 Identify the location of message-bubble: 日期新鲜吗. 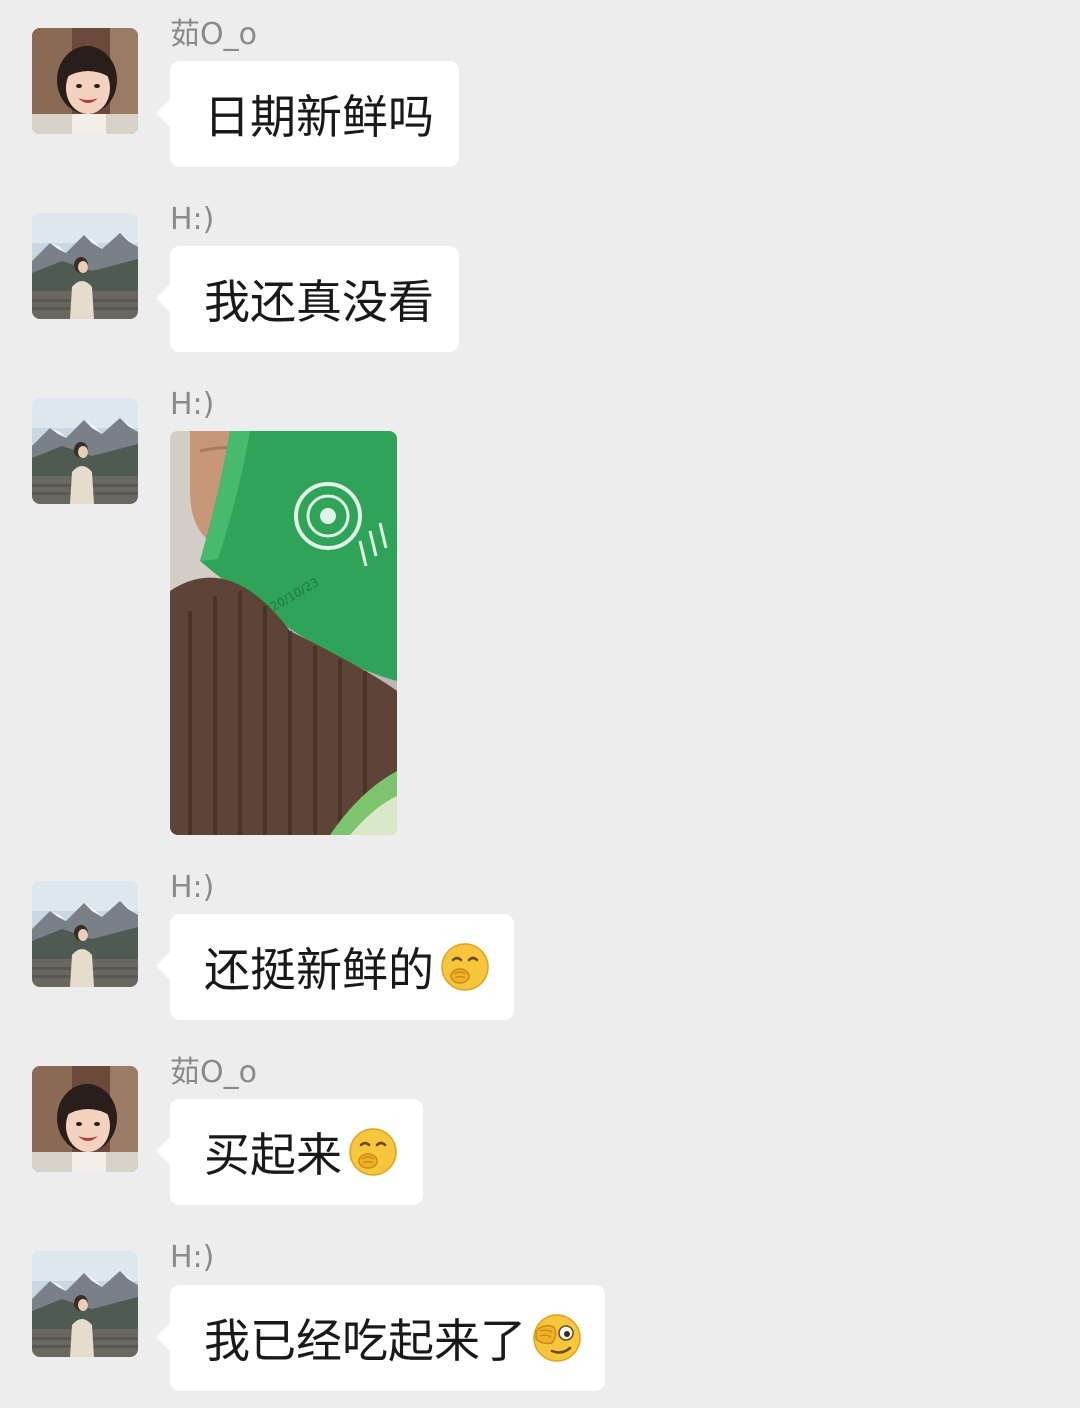
(307, 114).